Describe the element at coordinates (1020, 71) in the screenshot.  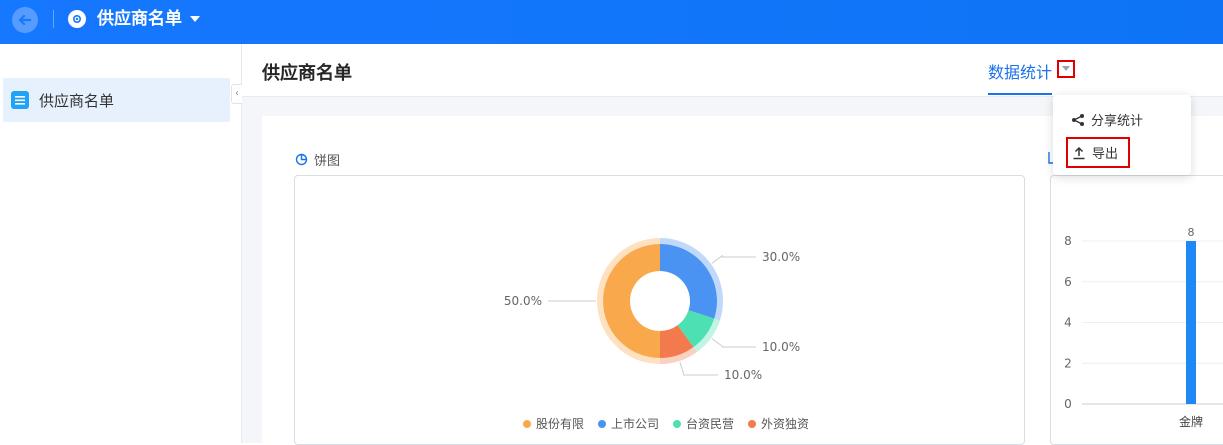
I see `tab-data-statistics: 数据统计` at that location.